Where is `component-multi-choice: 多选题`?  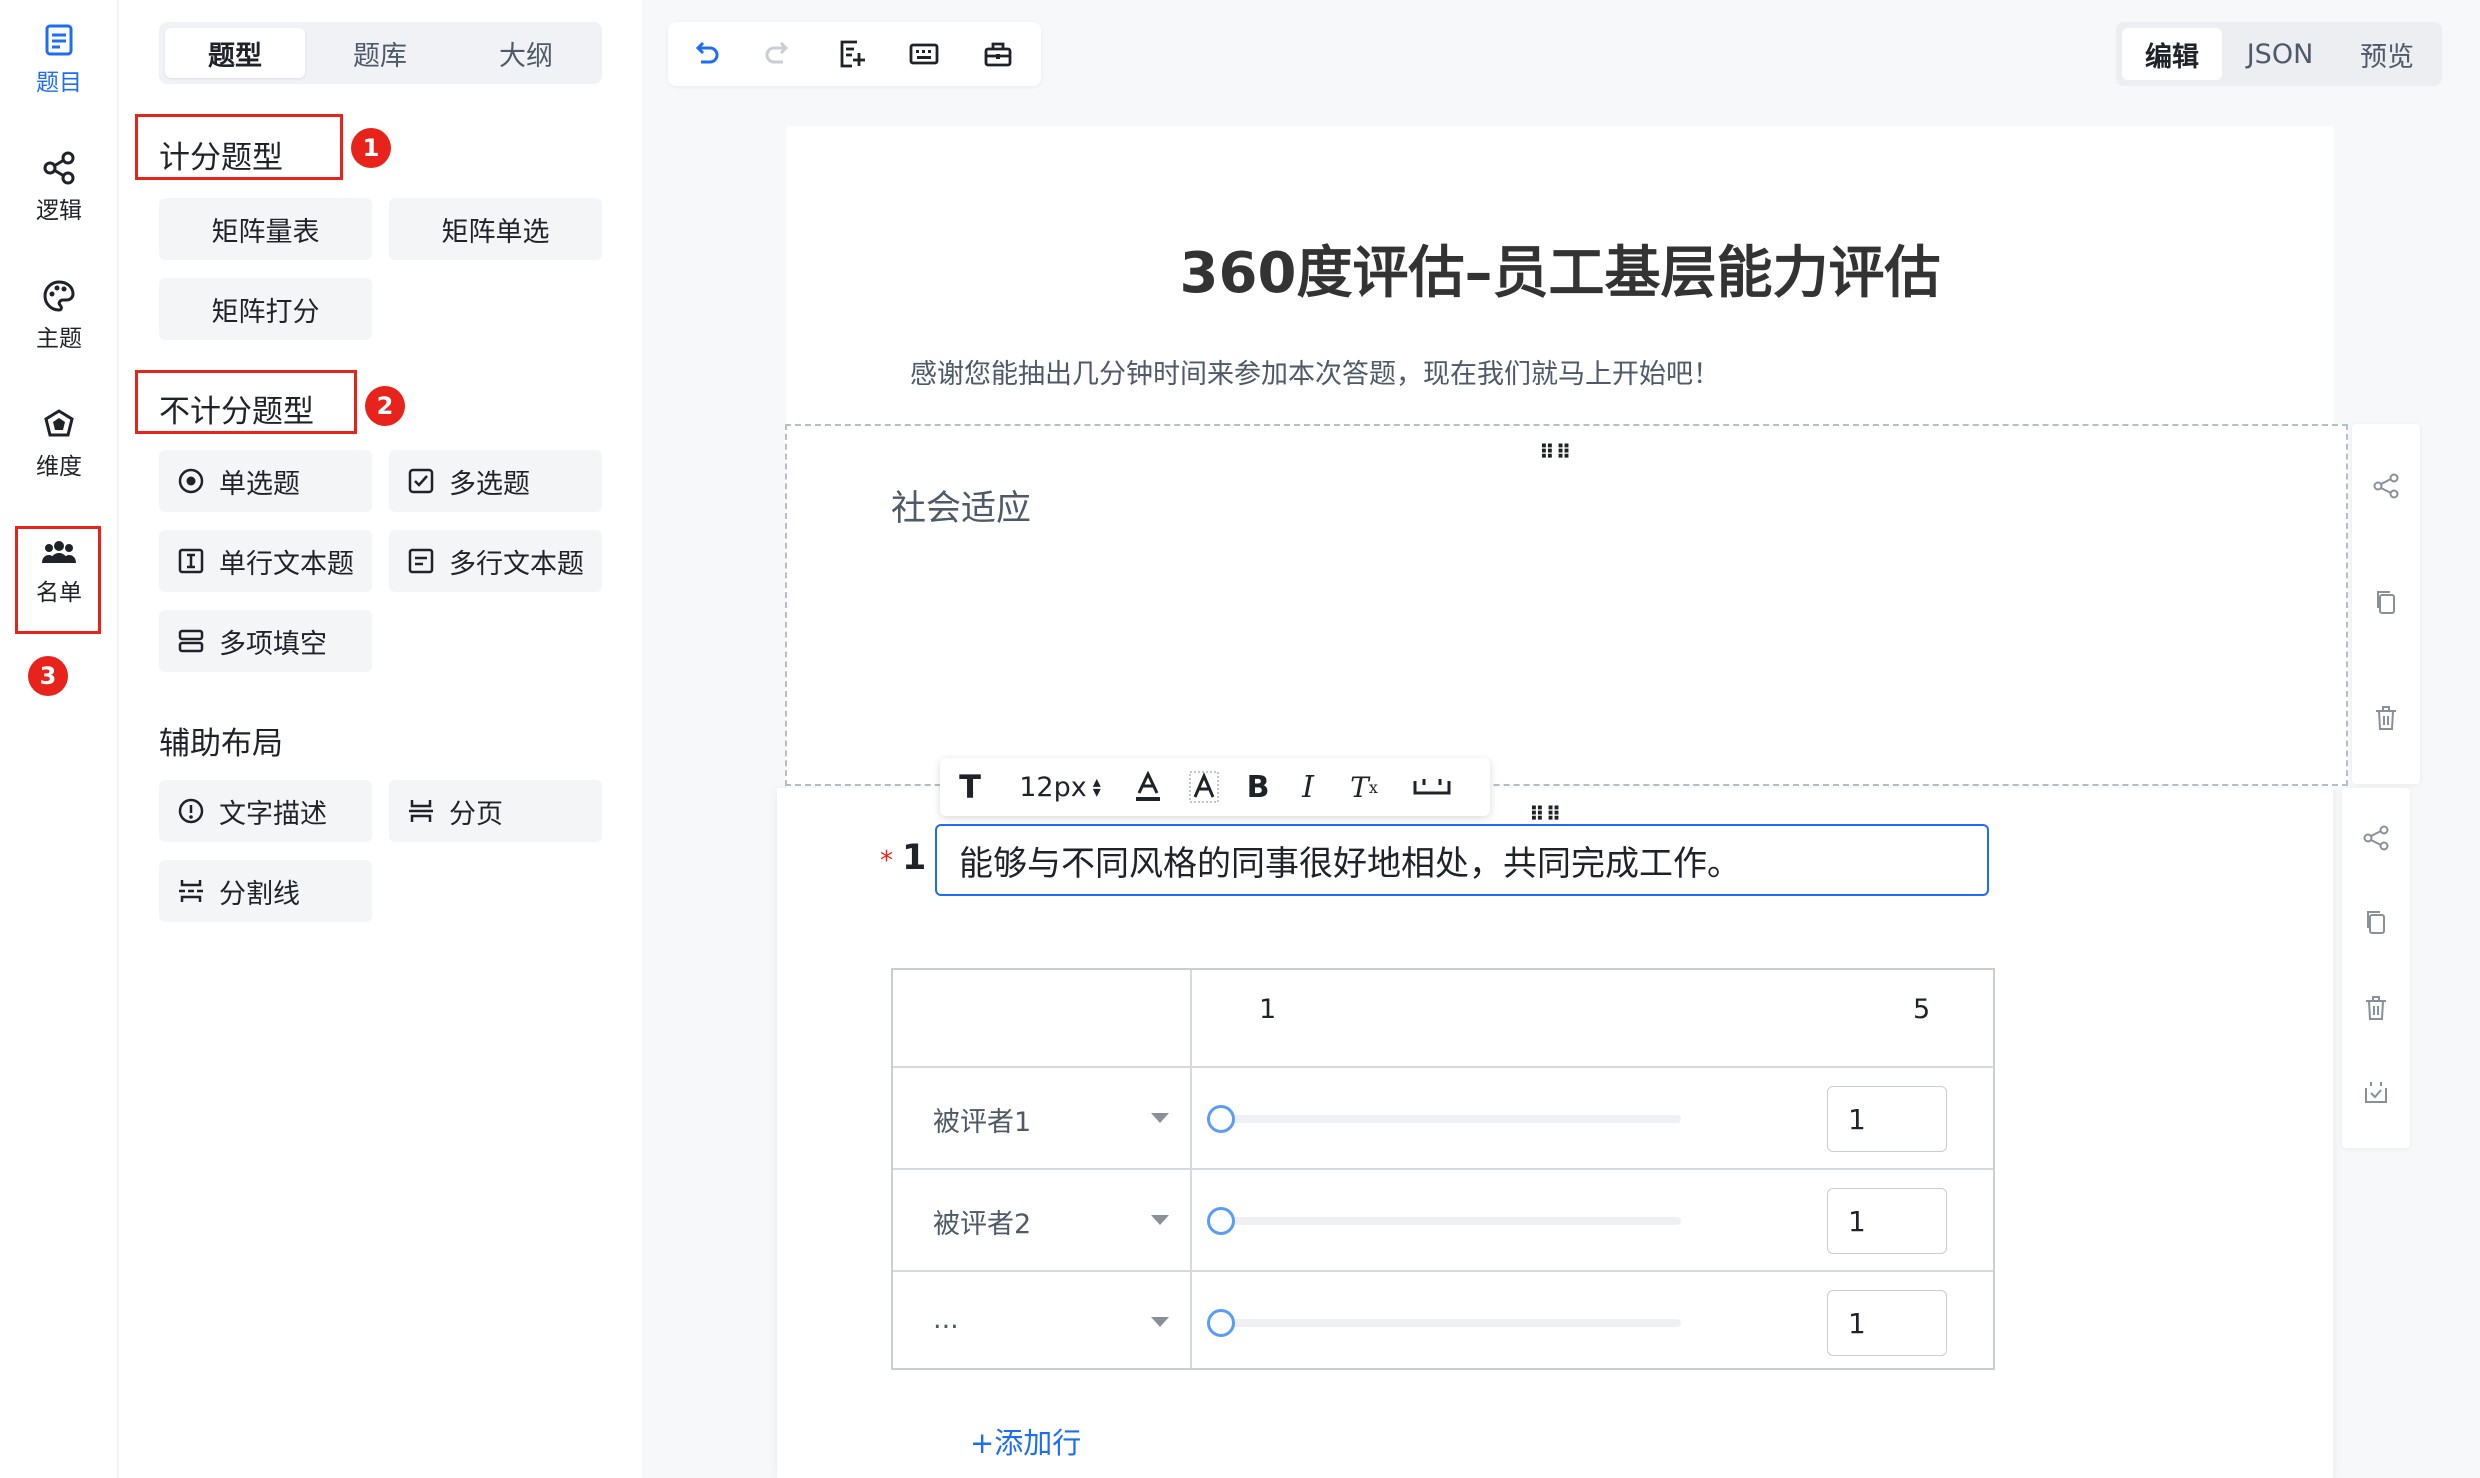 component-multi-choice: 多选题 is located at coordinates (495, 481).